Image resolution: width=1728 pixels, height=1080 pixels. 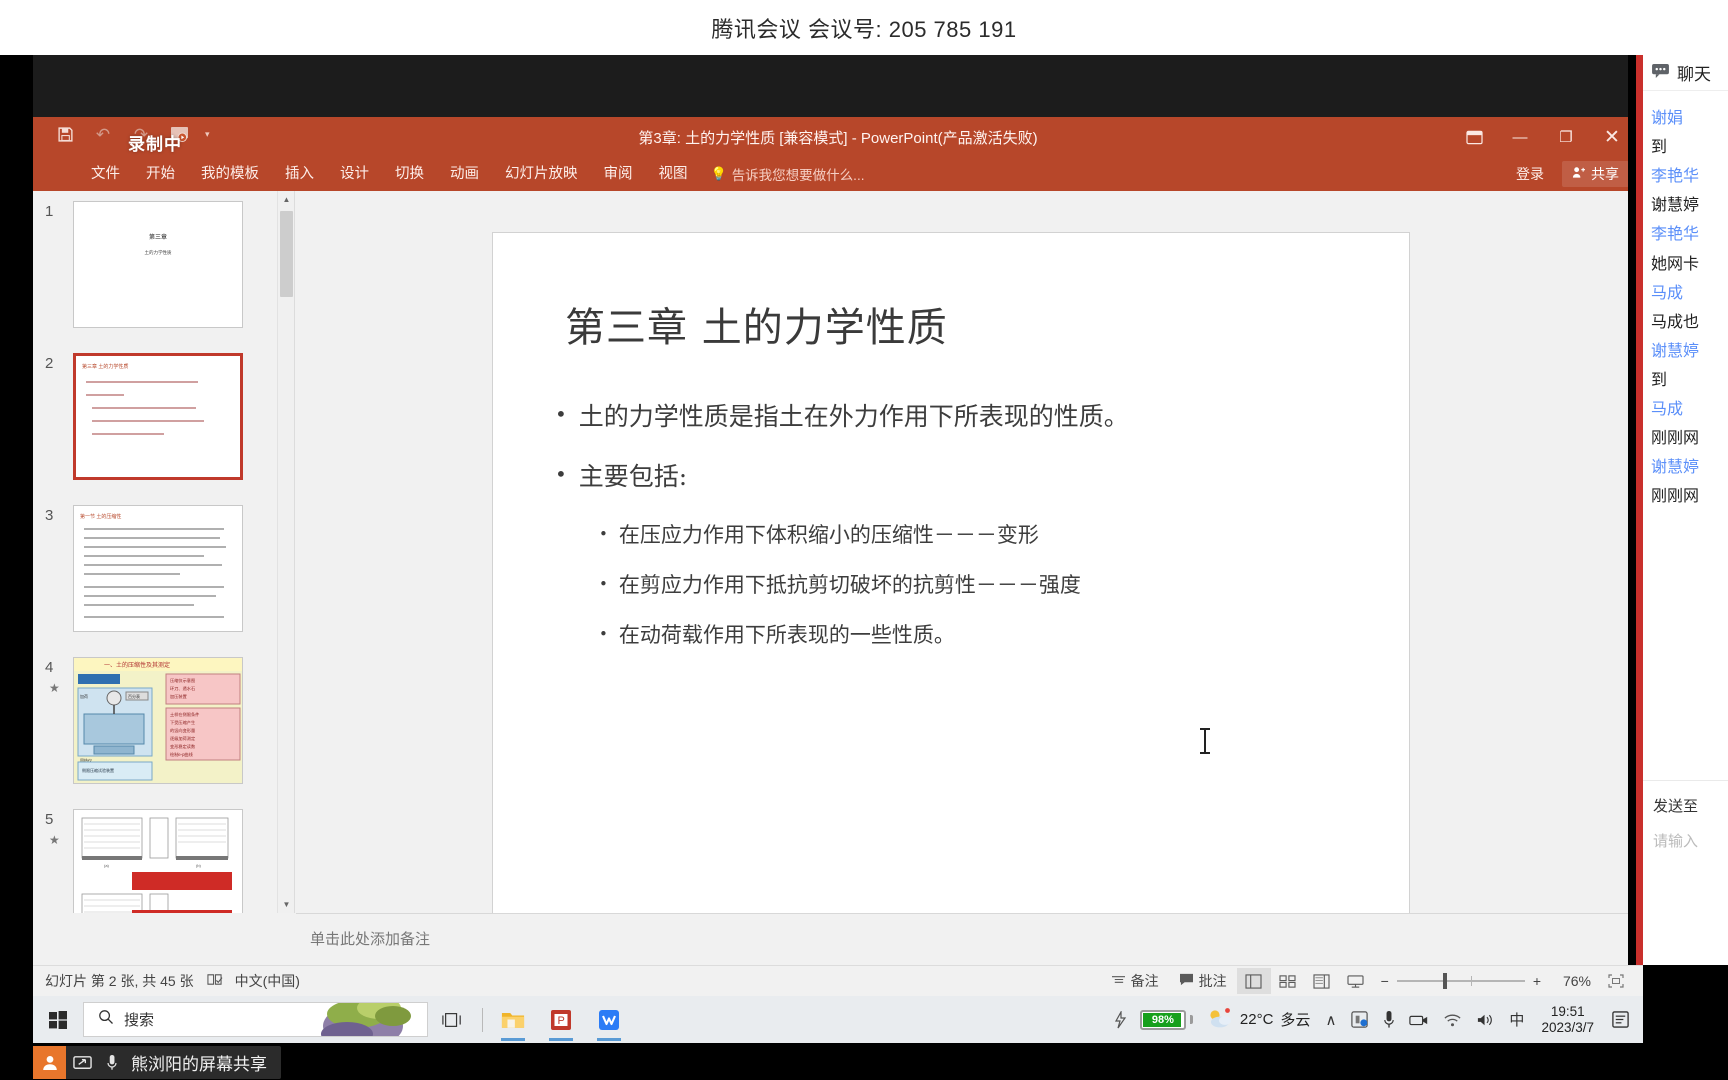 I want to click on zoom-out-button: −, so click(x=1385, y=981).